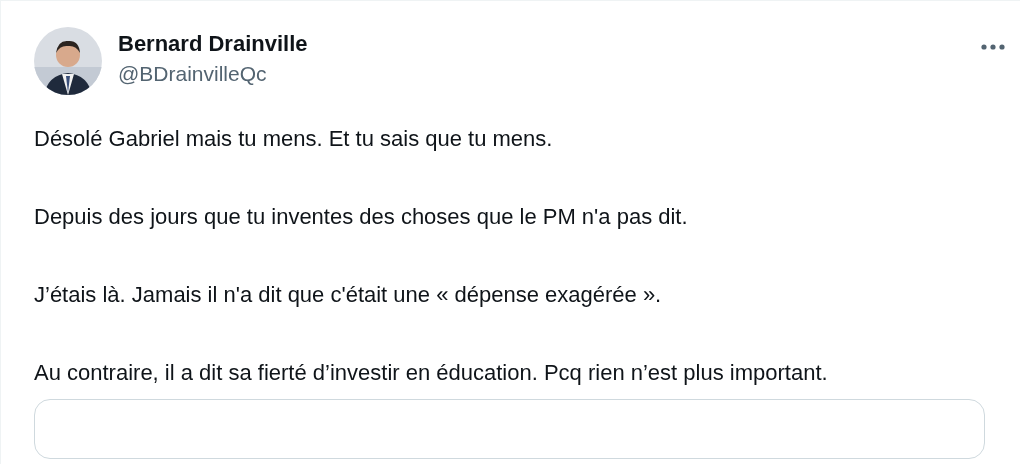 The image size is (1020, 464). What do you see at coordinates (348, 295) in the screenshot?
I see `post-paragraph: J’étais là. Jamais il n'a dit que c'était une « dépense exagérée ».` at bounding box center [348, 295].